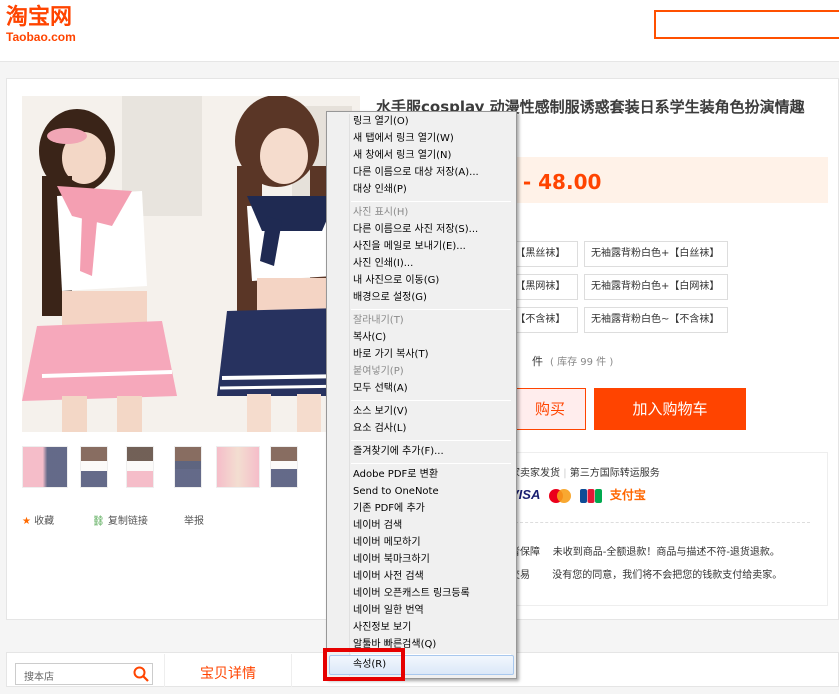 The height and width of the screenshot is (694, 839). Describe the element at coordinates (39, 677) in the screenshot. I see `shop-search-placeholder: 搜本店` at that location.